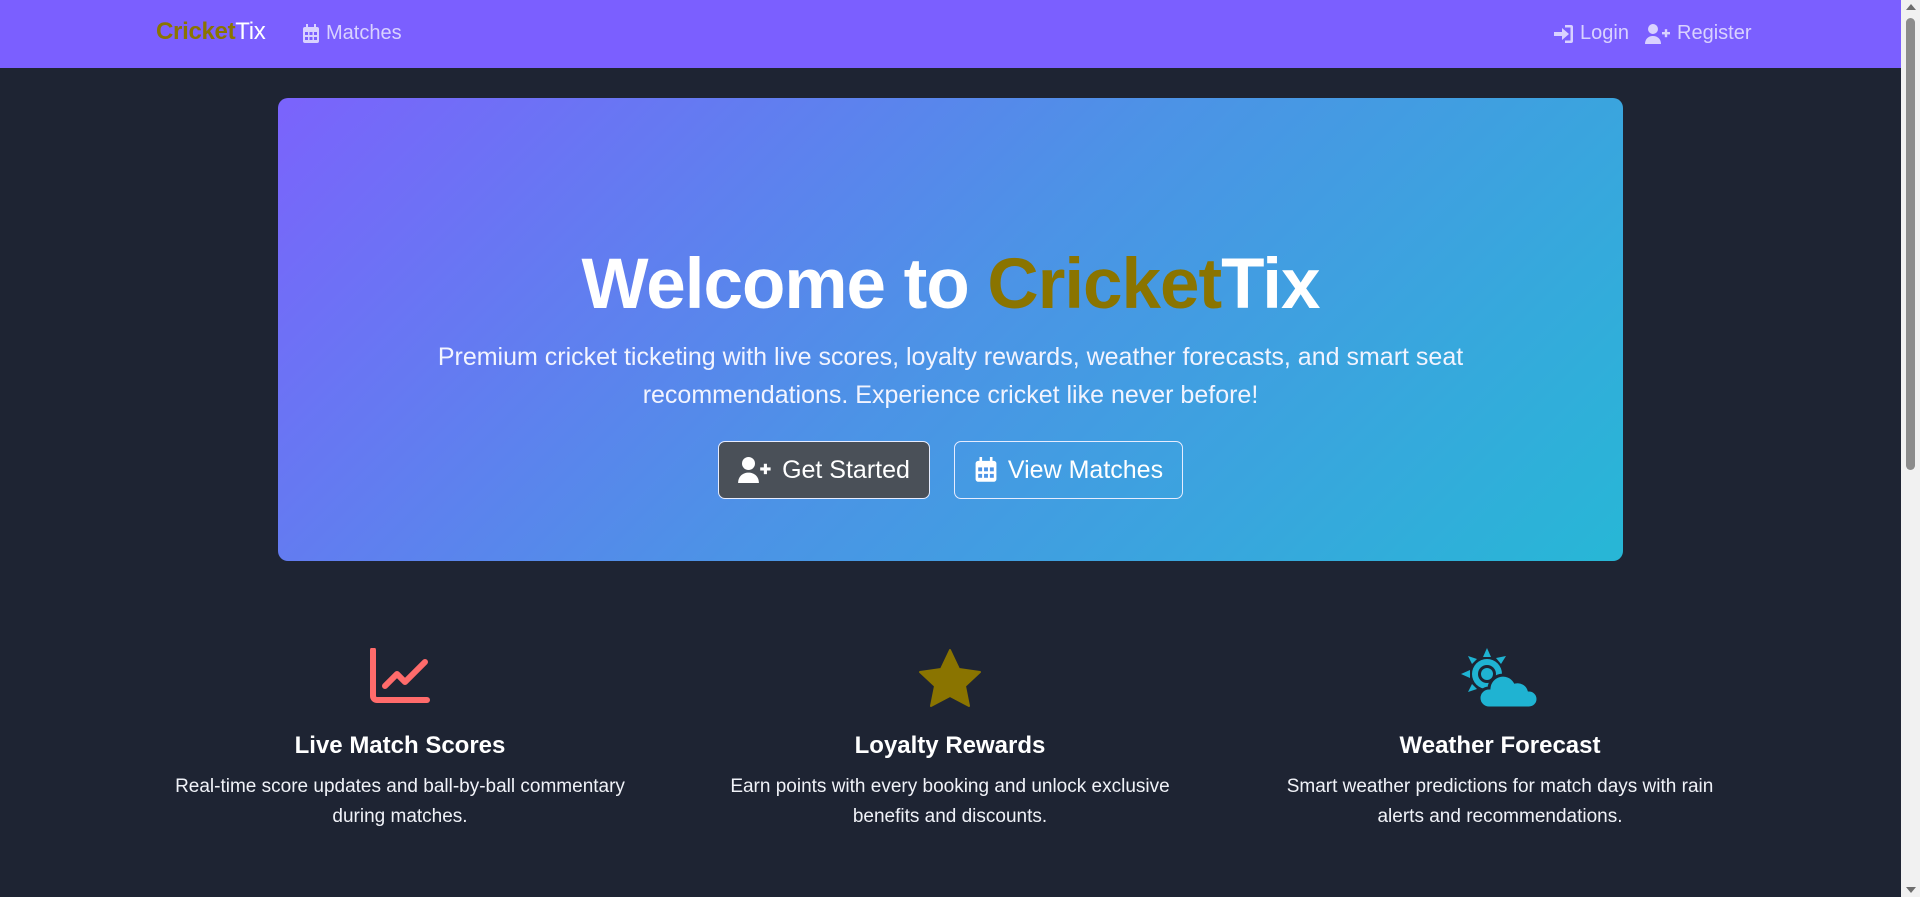 The image size is (1920, 897). What do you see at coordinates (250, 31) in the screenshot?
I see `brand-name-white: Tix` at bounding box center [250, 31].